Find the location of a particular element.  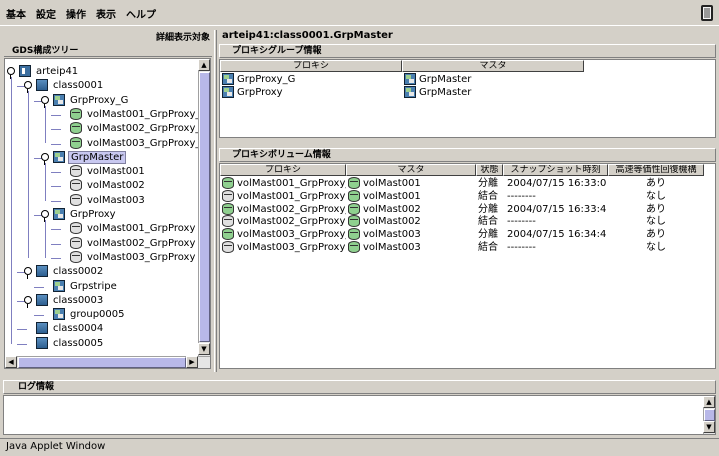

tree-item: GrpProxy is located at coordinates (85, 215).